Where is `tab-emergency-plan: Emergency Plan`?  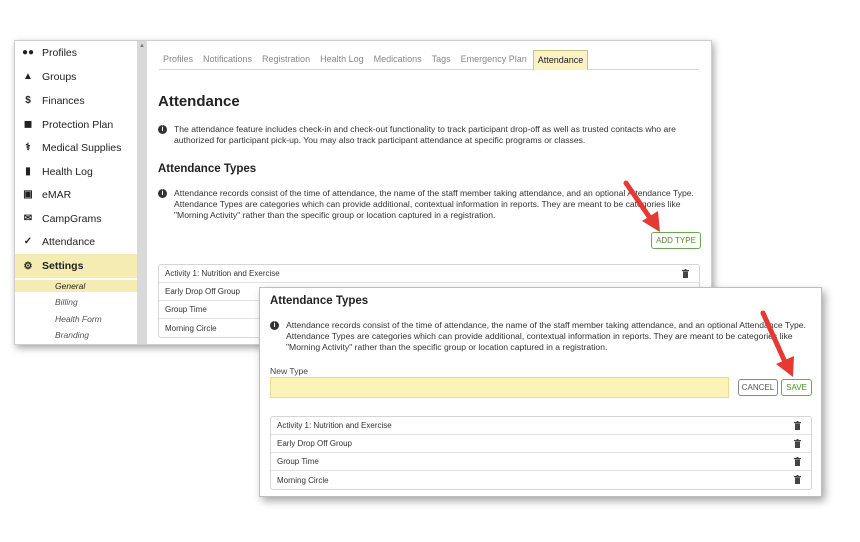 tab-emergency-plan: Emergency Plan is located at coordinates (494, 60).